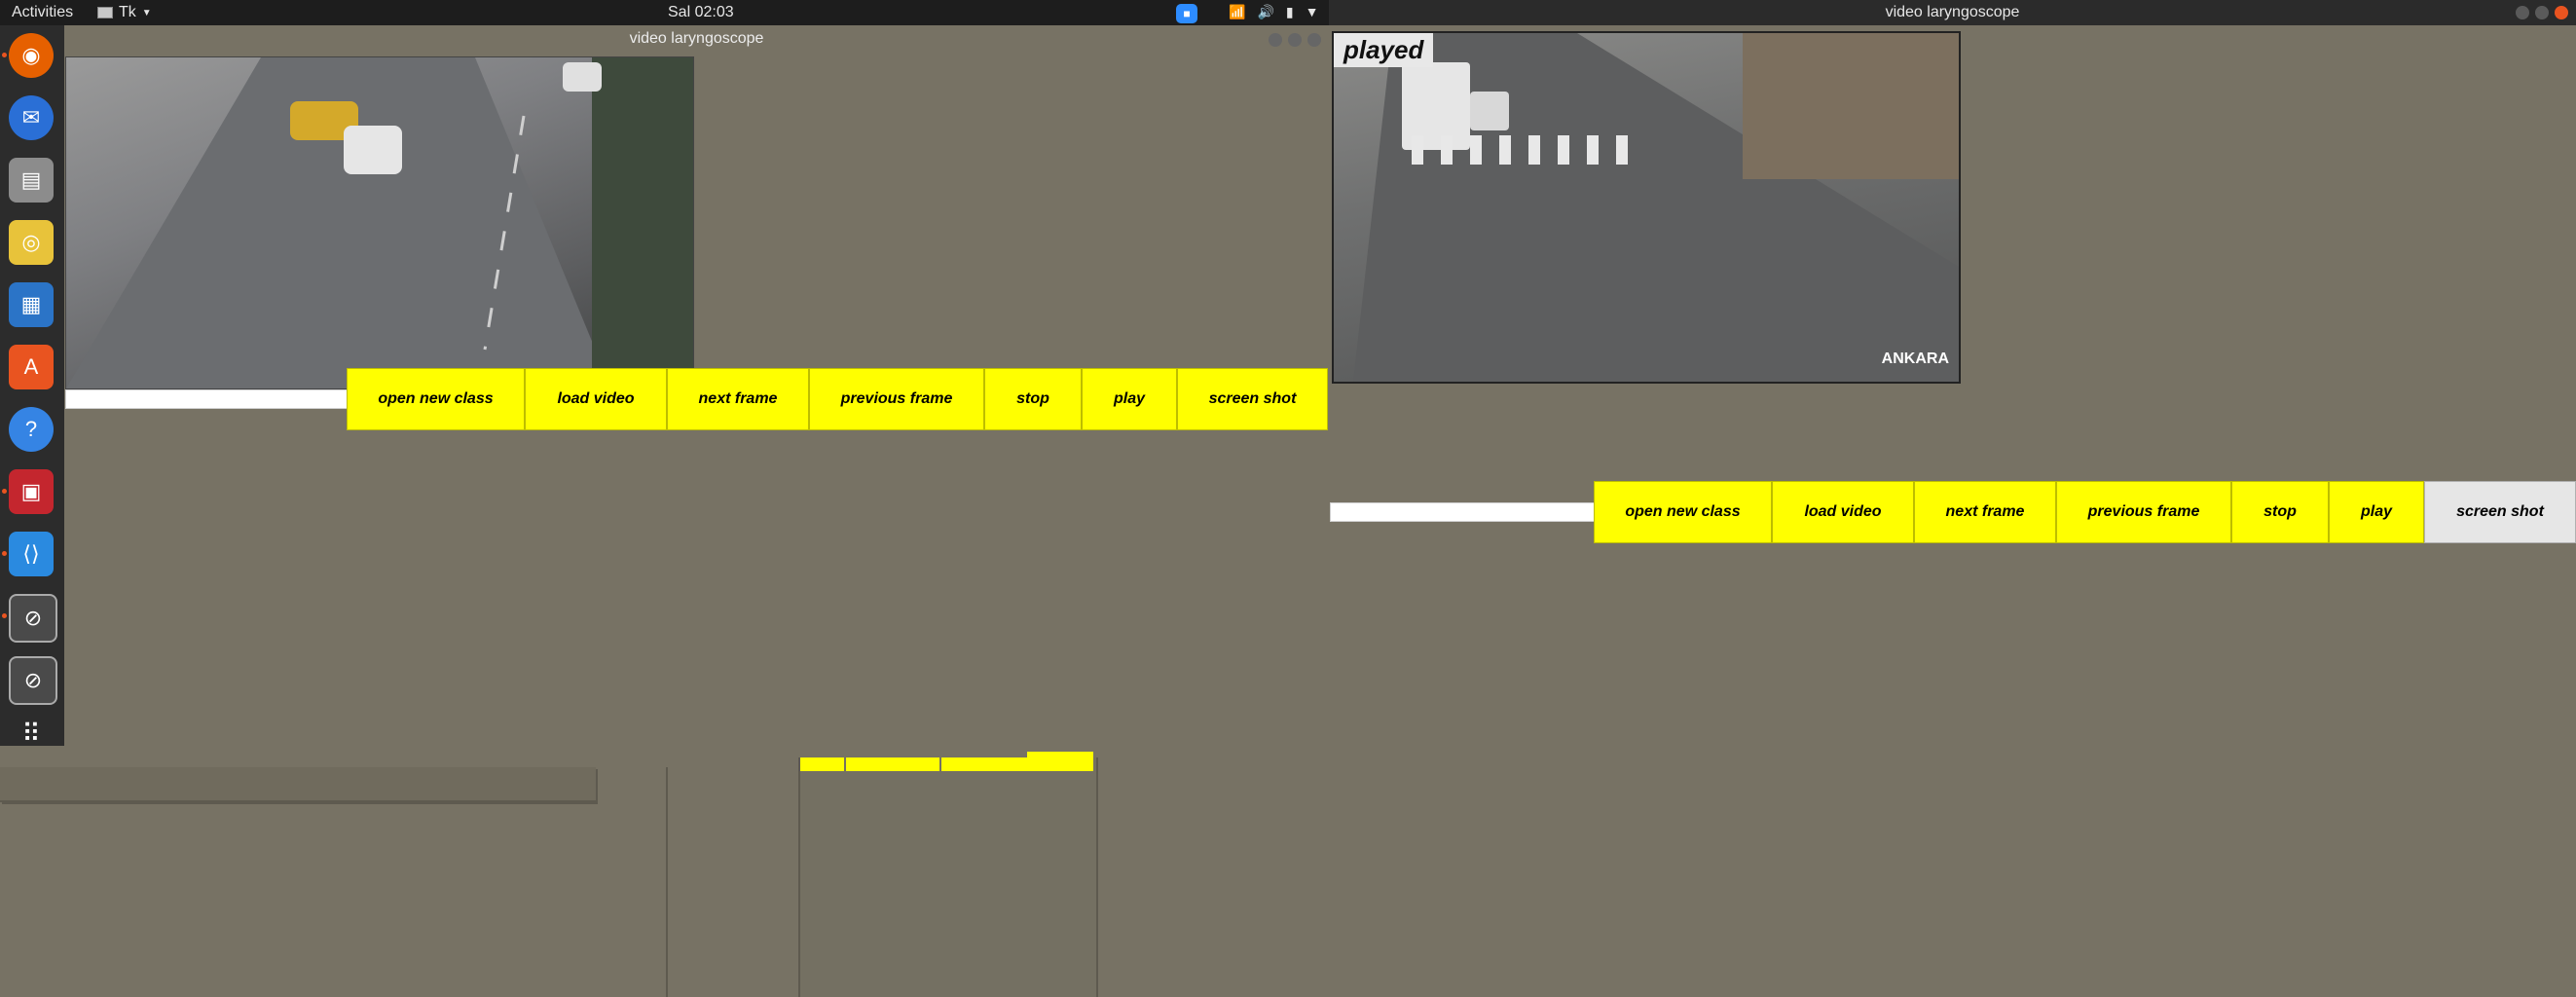  Describe the element at coordinates (31, 304) in the screenshot. I see `writer-icon: ▦` at that location.